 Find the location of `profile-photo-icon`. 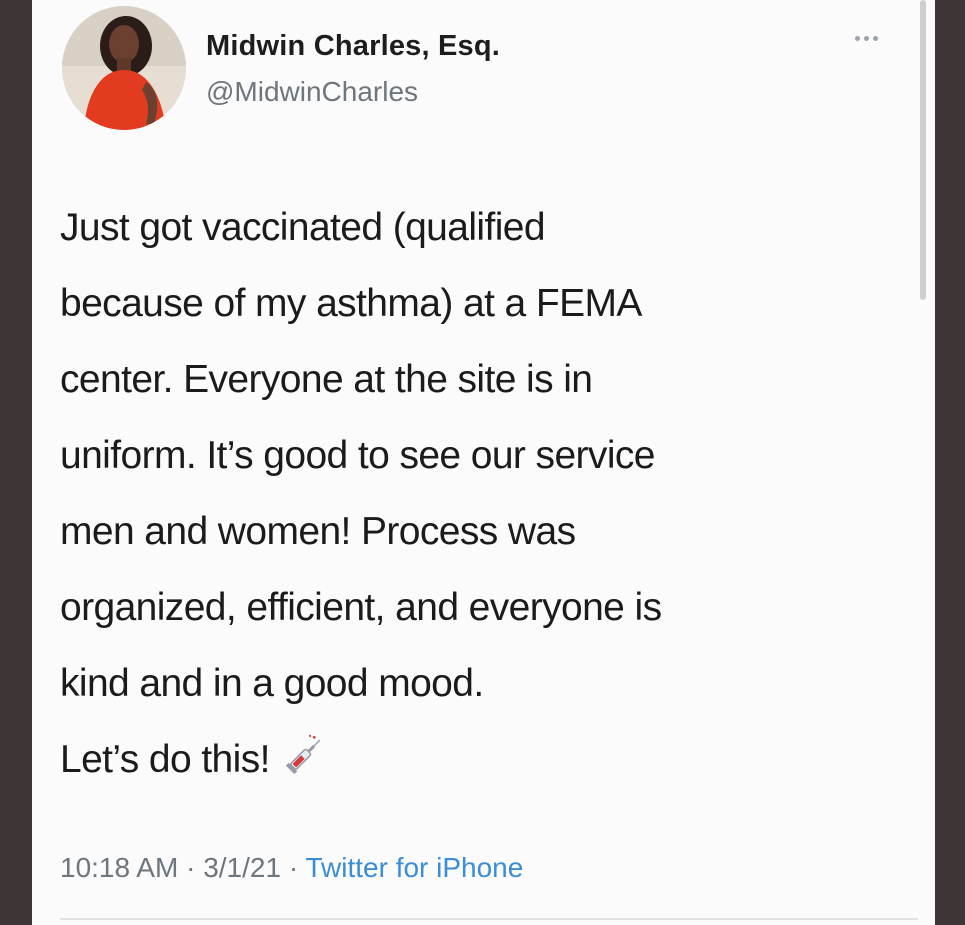

profile-photo-icon is located at coordinates (124, 68).